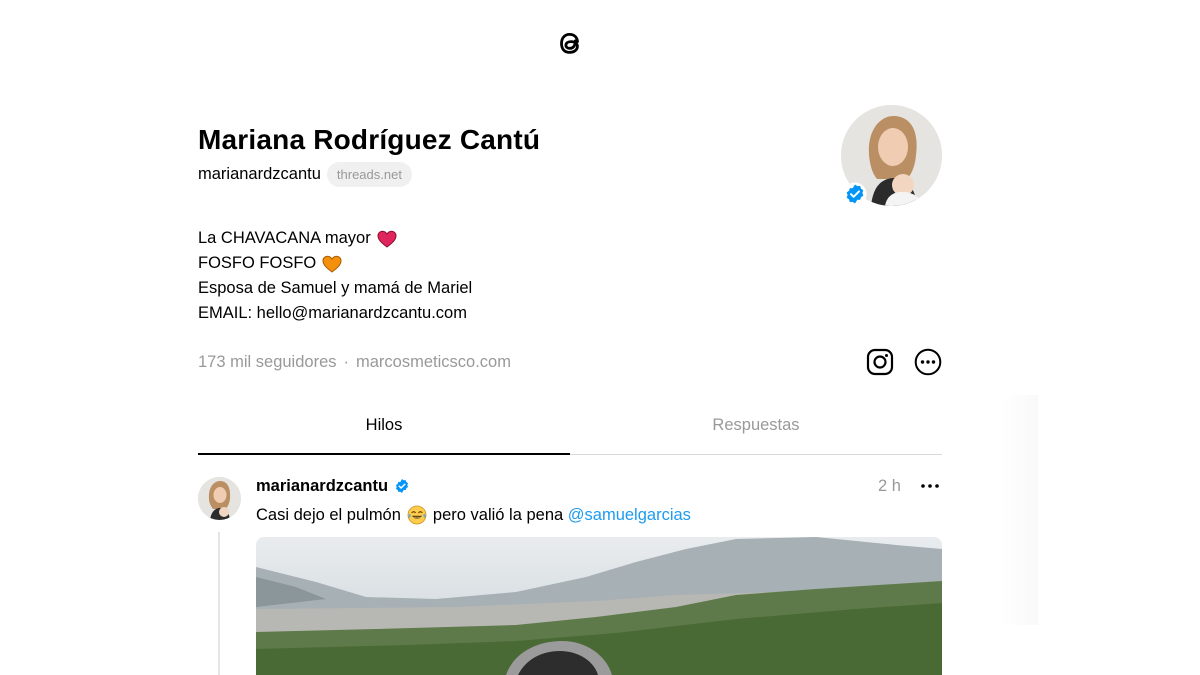 This screenshot has width=1200, height=675. What do you see at coordinates (219, 603) in the screenshot?
I see `thread-connector-line` at bounding box center [219, 603].